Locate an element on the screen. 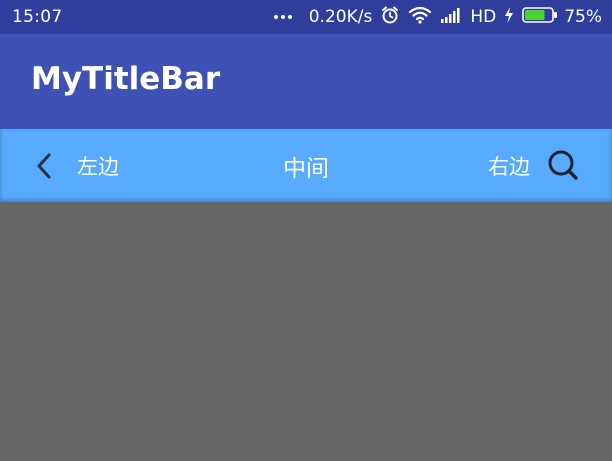  search-button is located at coordinates (563, 165).